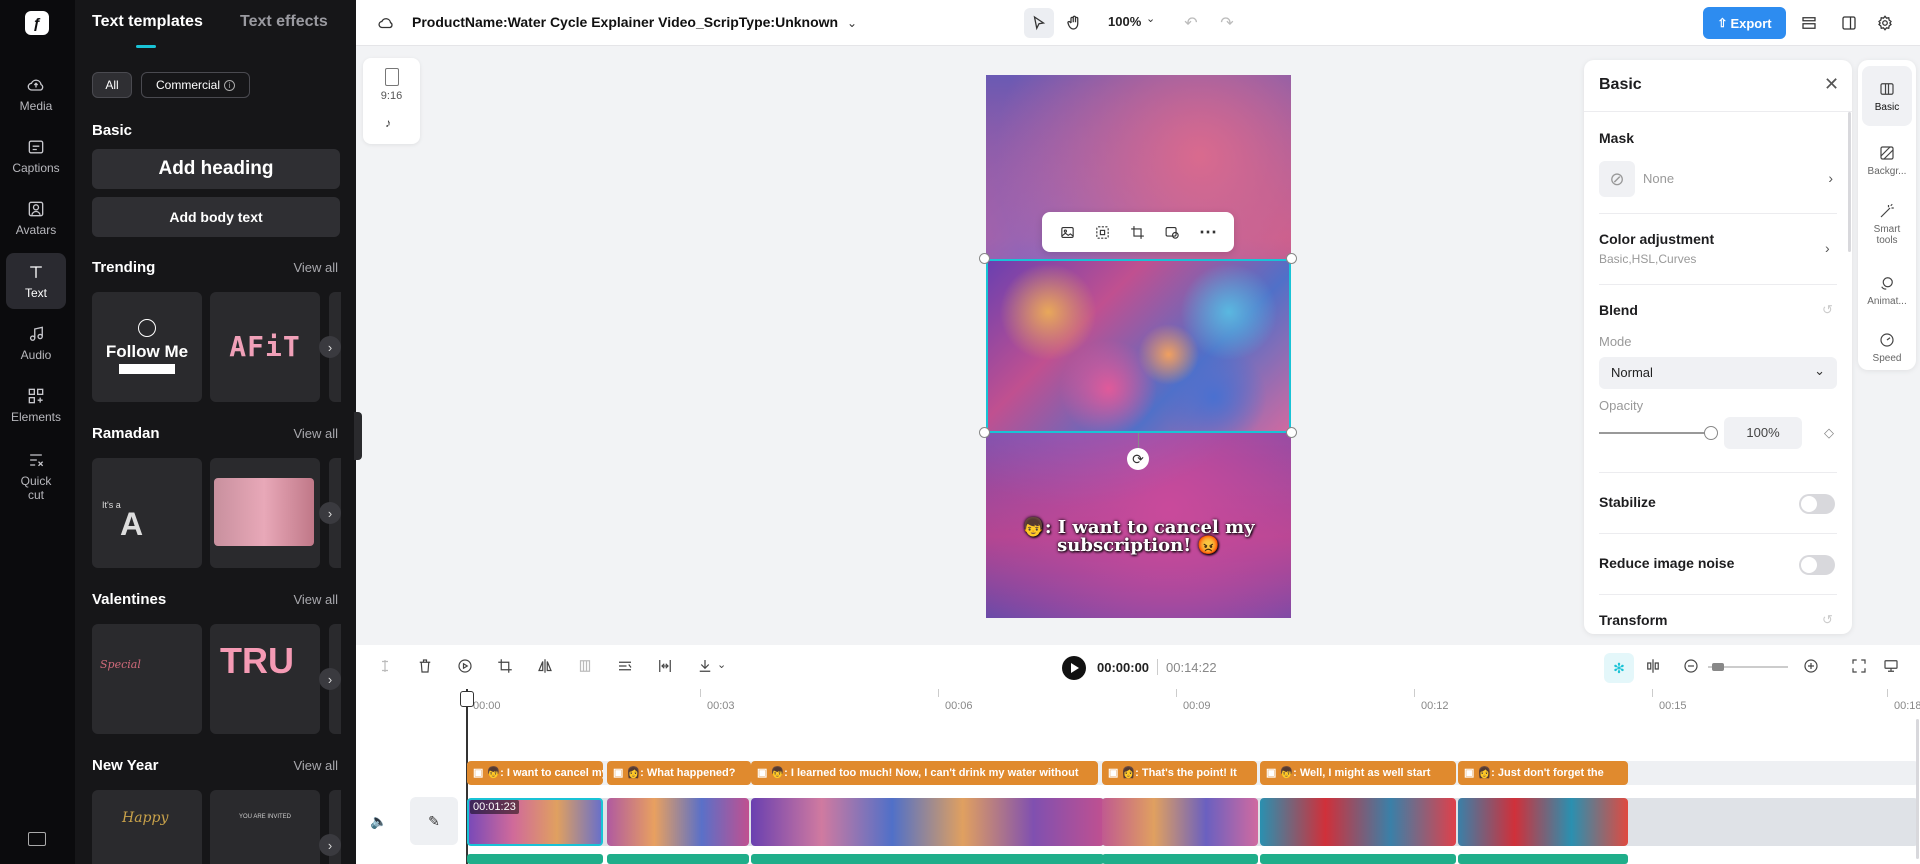 Image resolution: width=1920 pixels, height=864 pixels. Describe the element at coordinates (147, 679) in the screenshot. I see `template-card: Special` at that location.